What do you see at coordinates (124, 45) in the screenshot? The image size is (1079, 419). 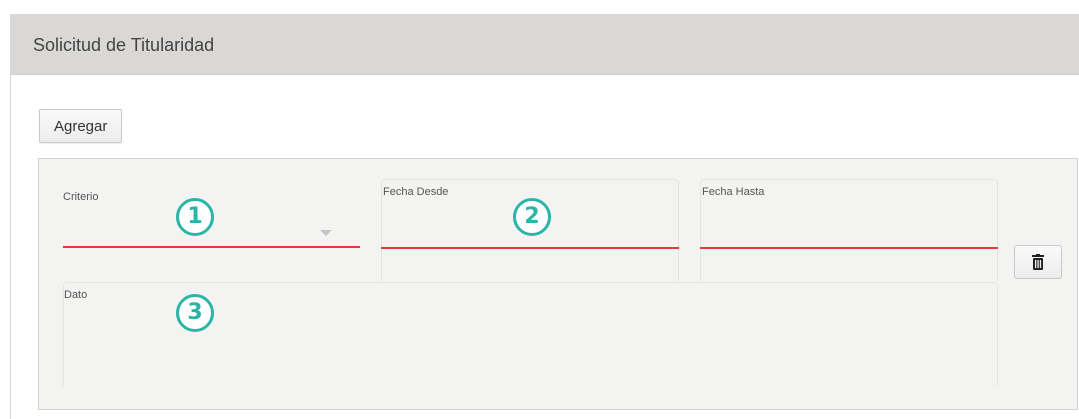 I see `panel-title: Solicitud de Titularidad` at bounding box center [124, 45].